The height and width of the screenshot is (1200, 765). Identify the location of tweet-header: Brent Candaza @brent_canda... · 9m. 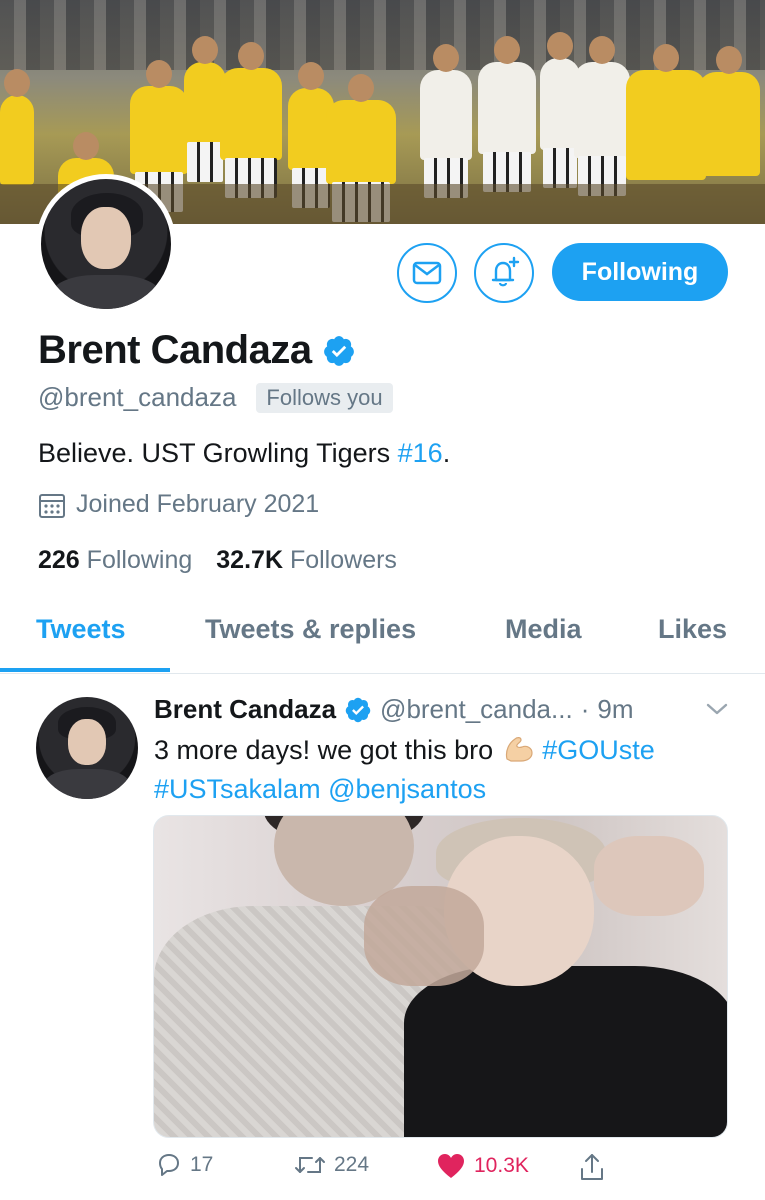
(393, 709).